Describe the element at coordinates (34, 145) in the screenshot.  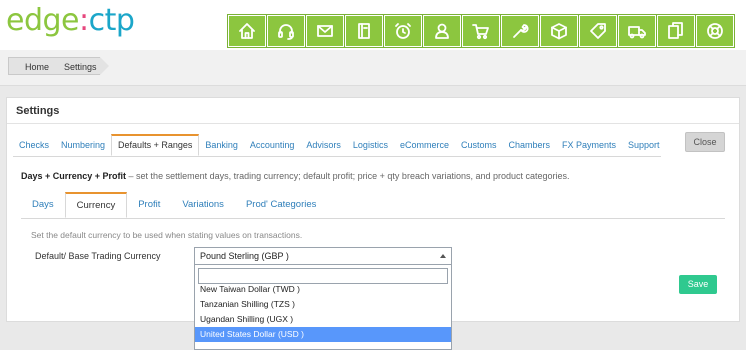
I see `tab-checks: Checks` at that location.